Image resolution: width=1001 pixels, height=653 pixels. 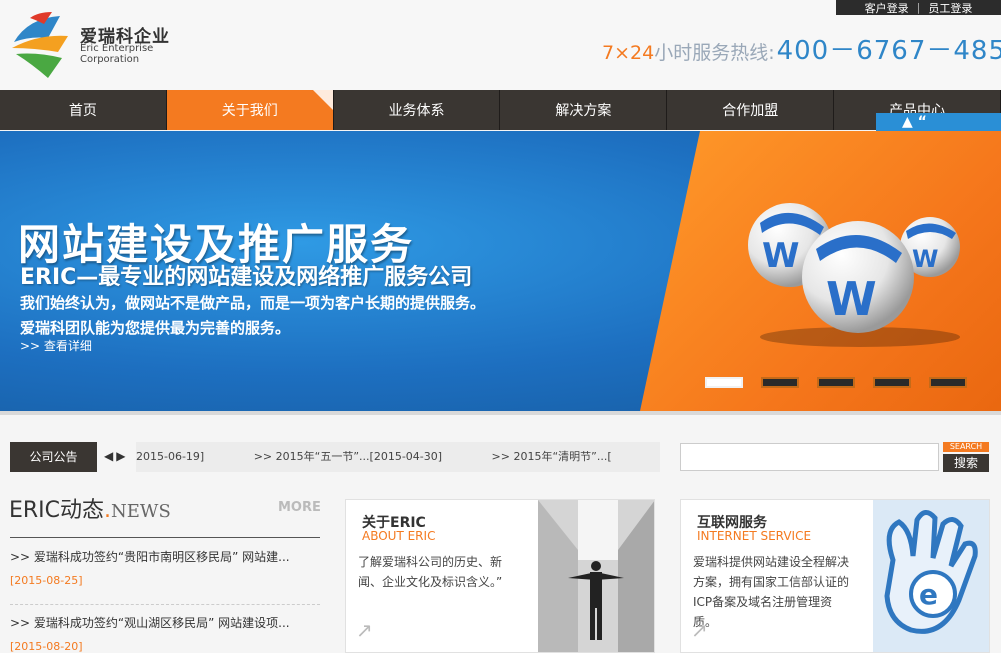 What do you see at coordinates (165, 537) in the screenshot?
I see `news-divider` at bounding box center [165, 537].